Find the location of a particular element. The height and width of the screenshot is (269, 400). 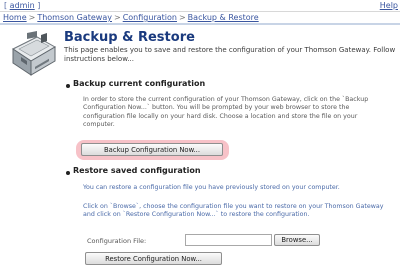

user-indicator: [ admin ] is located at coordinates (22, 5).